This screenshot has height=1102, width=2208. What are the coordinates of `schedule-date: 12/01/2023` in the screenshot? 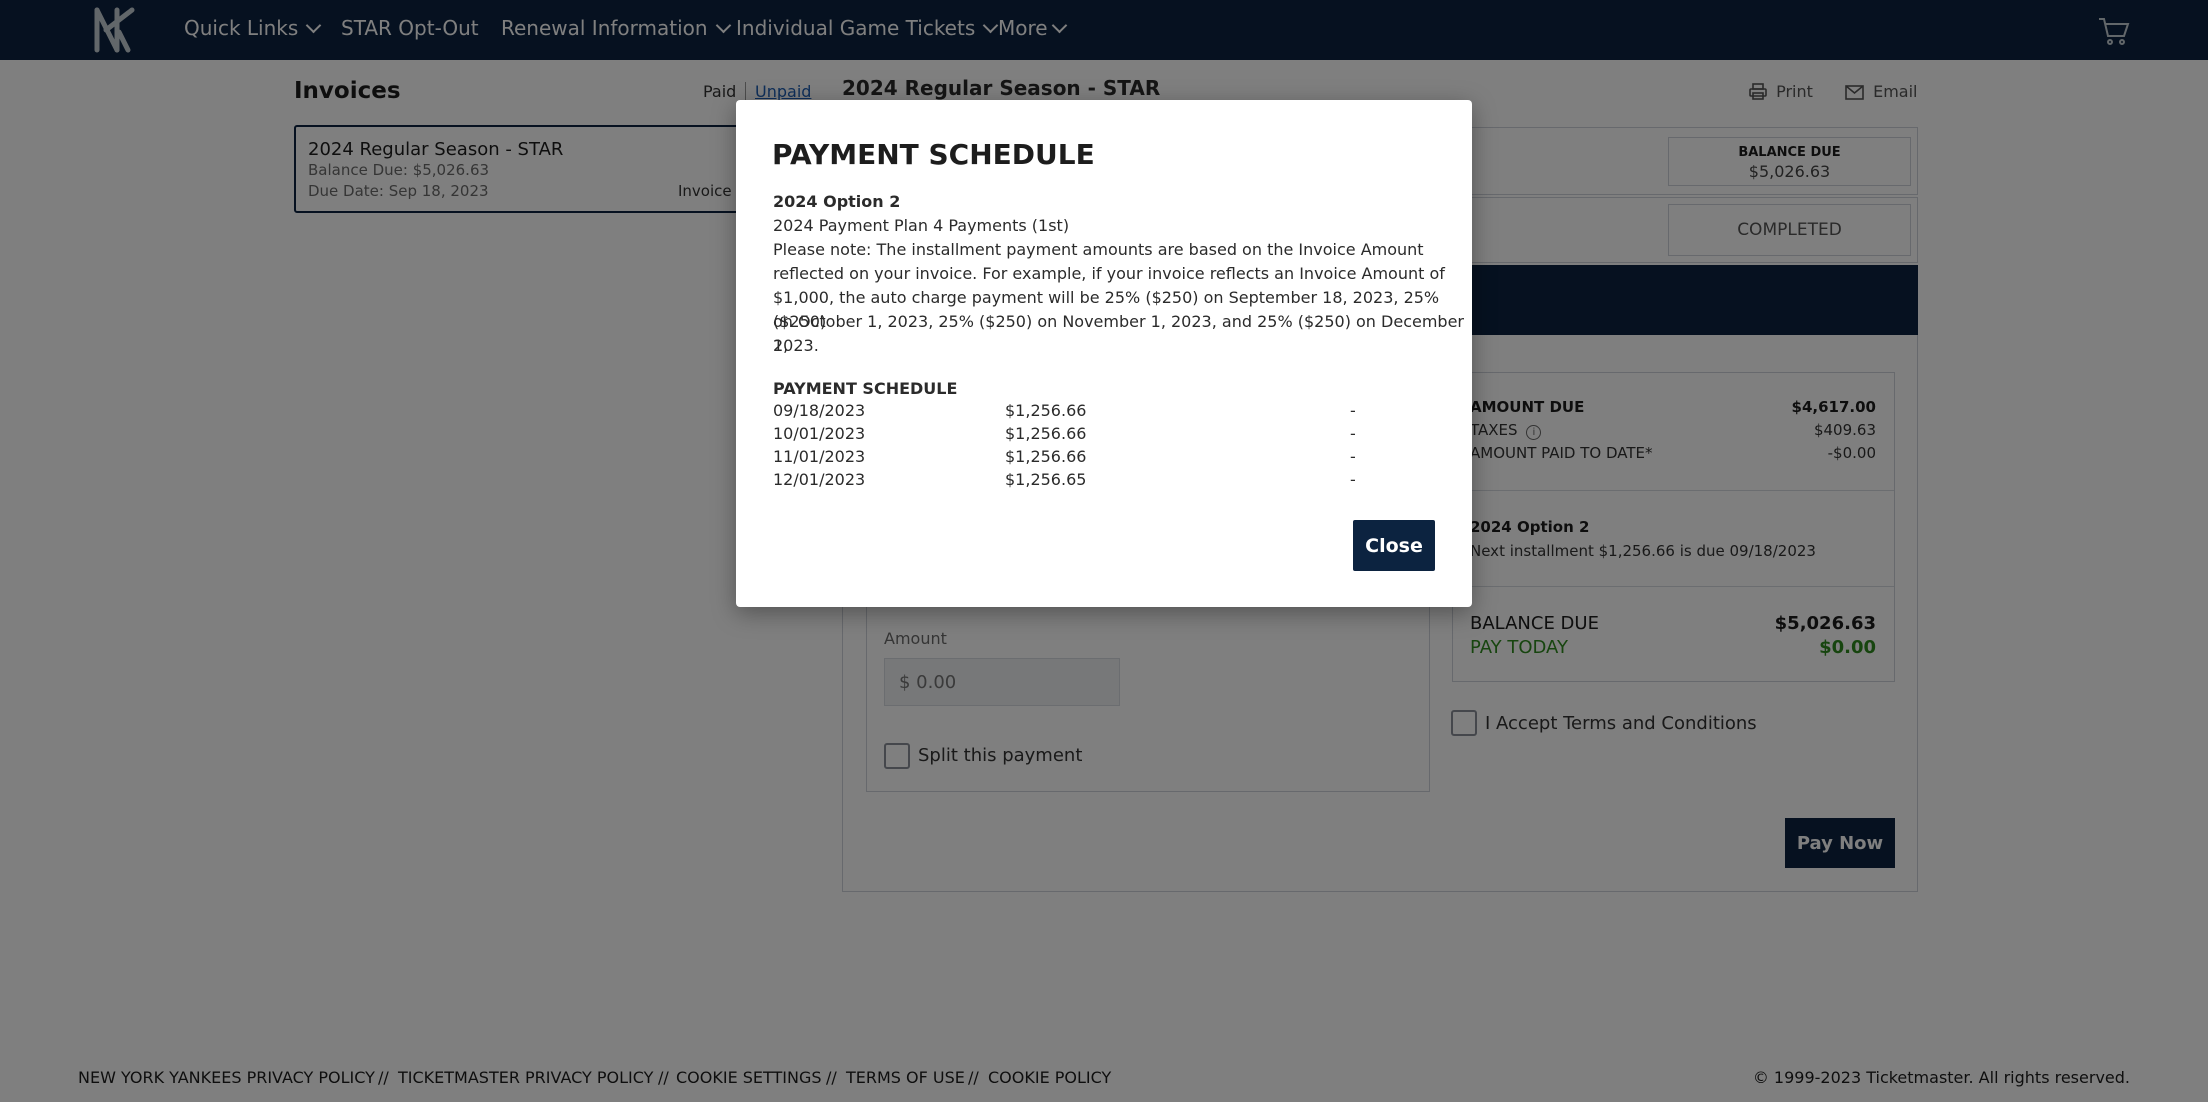 It's located at (819, 479).